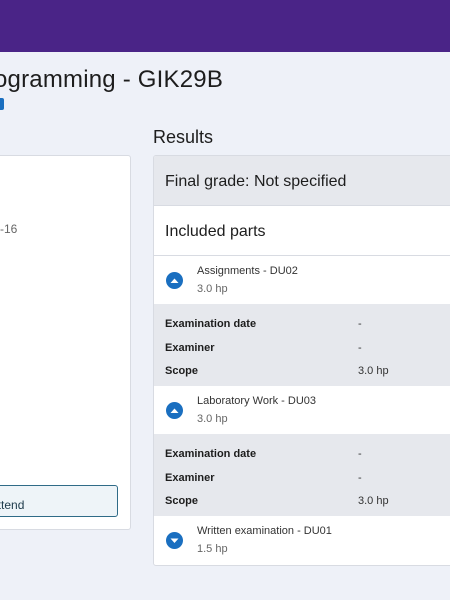  Describe the element at coordinates (302, 540) in the screenshot. I see `part-row-written-examination: Written examination - DU01 1.5 hp` at that location.